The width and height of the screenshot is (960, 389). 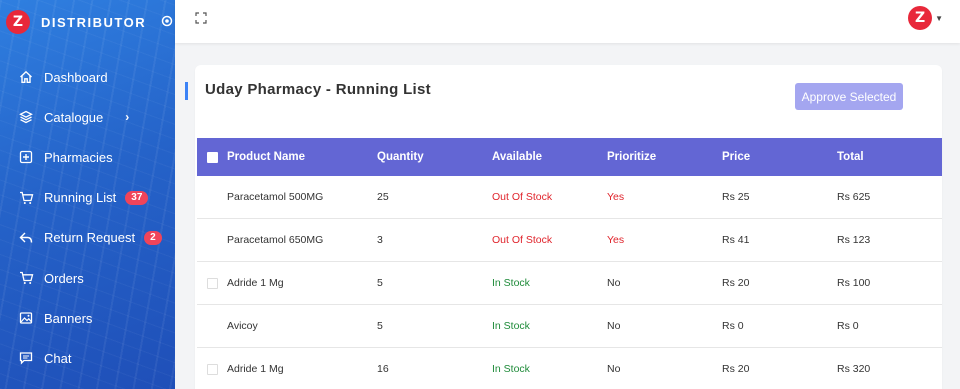 What do you see at coordinates (383, 369) in the screenshot?
I see `quantity-cell: 16` at bounding box center [383, 369].